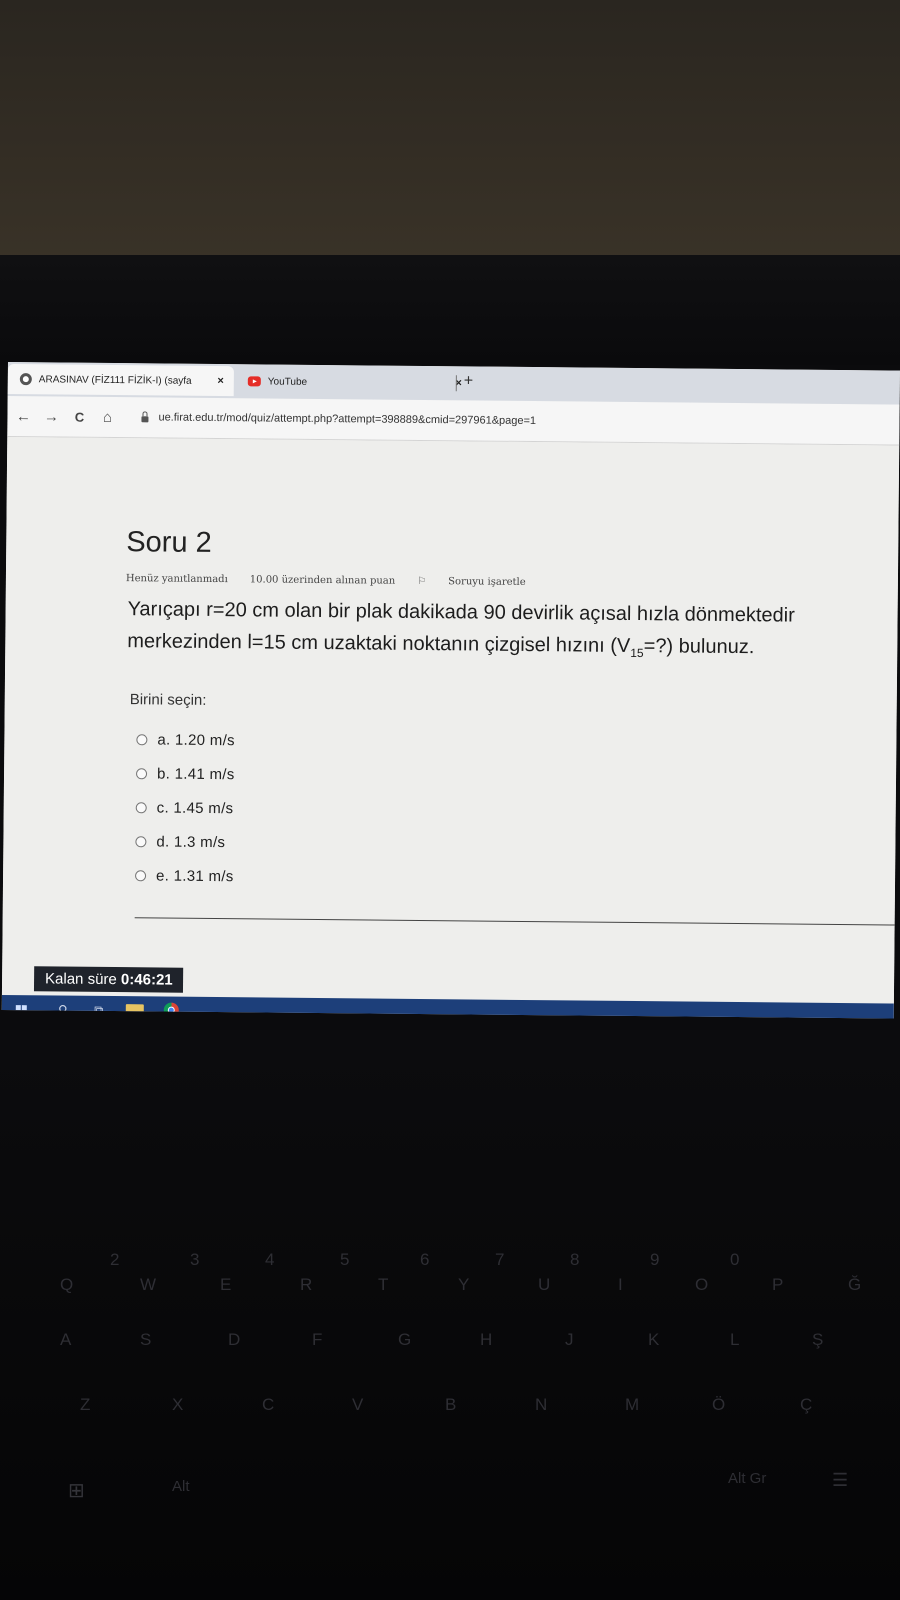 The width and height of the screenshot is (900, 1600). What do you see at coordinates (194, 875) in the screenshot?
I see `option-e-label: e. 1.31 m/s` at bounding box center [194, 875].